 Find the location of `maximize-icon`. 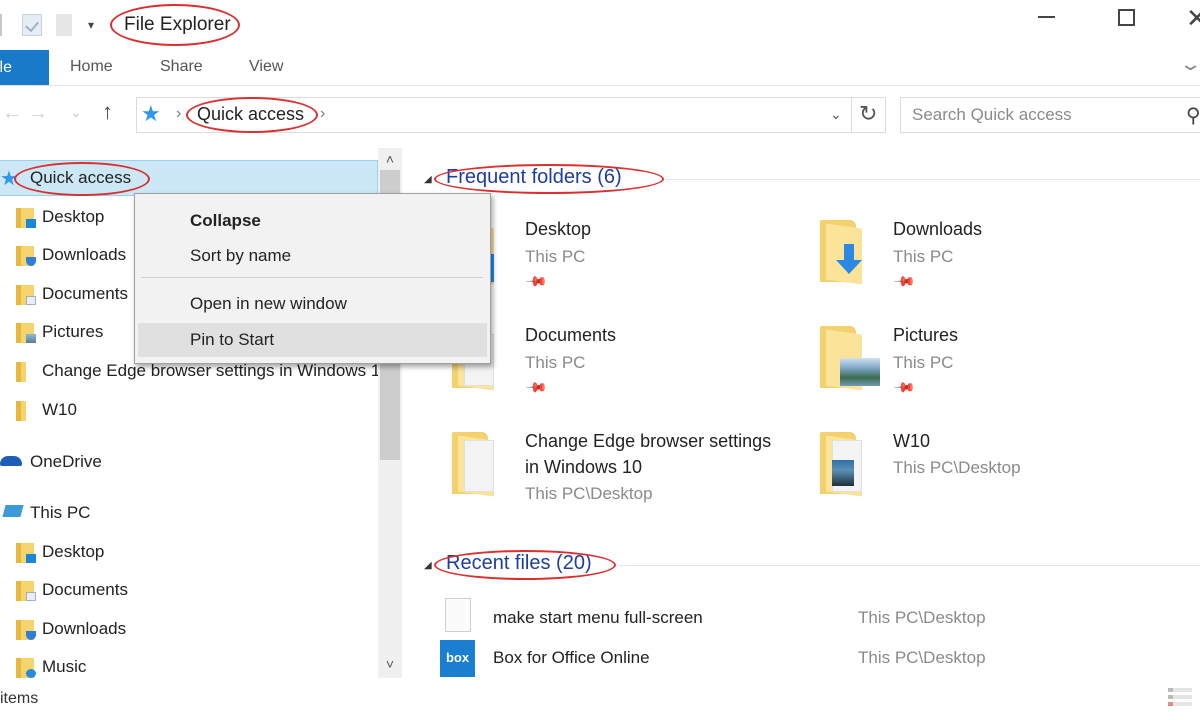

maximize-icon is located at coordinates (1126, 17).